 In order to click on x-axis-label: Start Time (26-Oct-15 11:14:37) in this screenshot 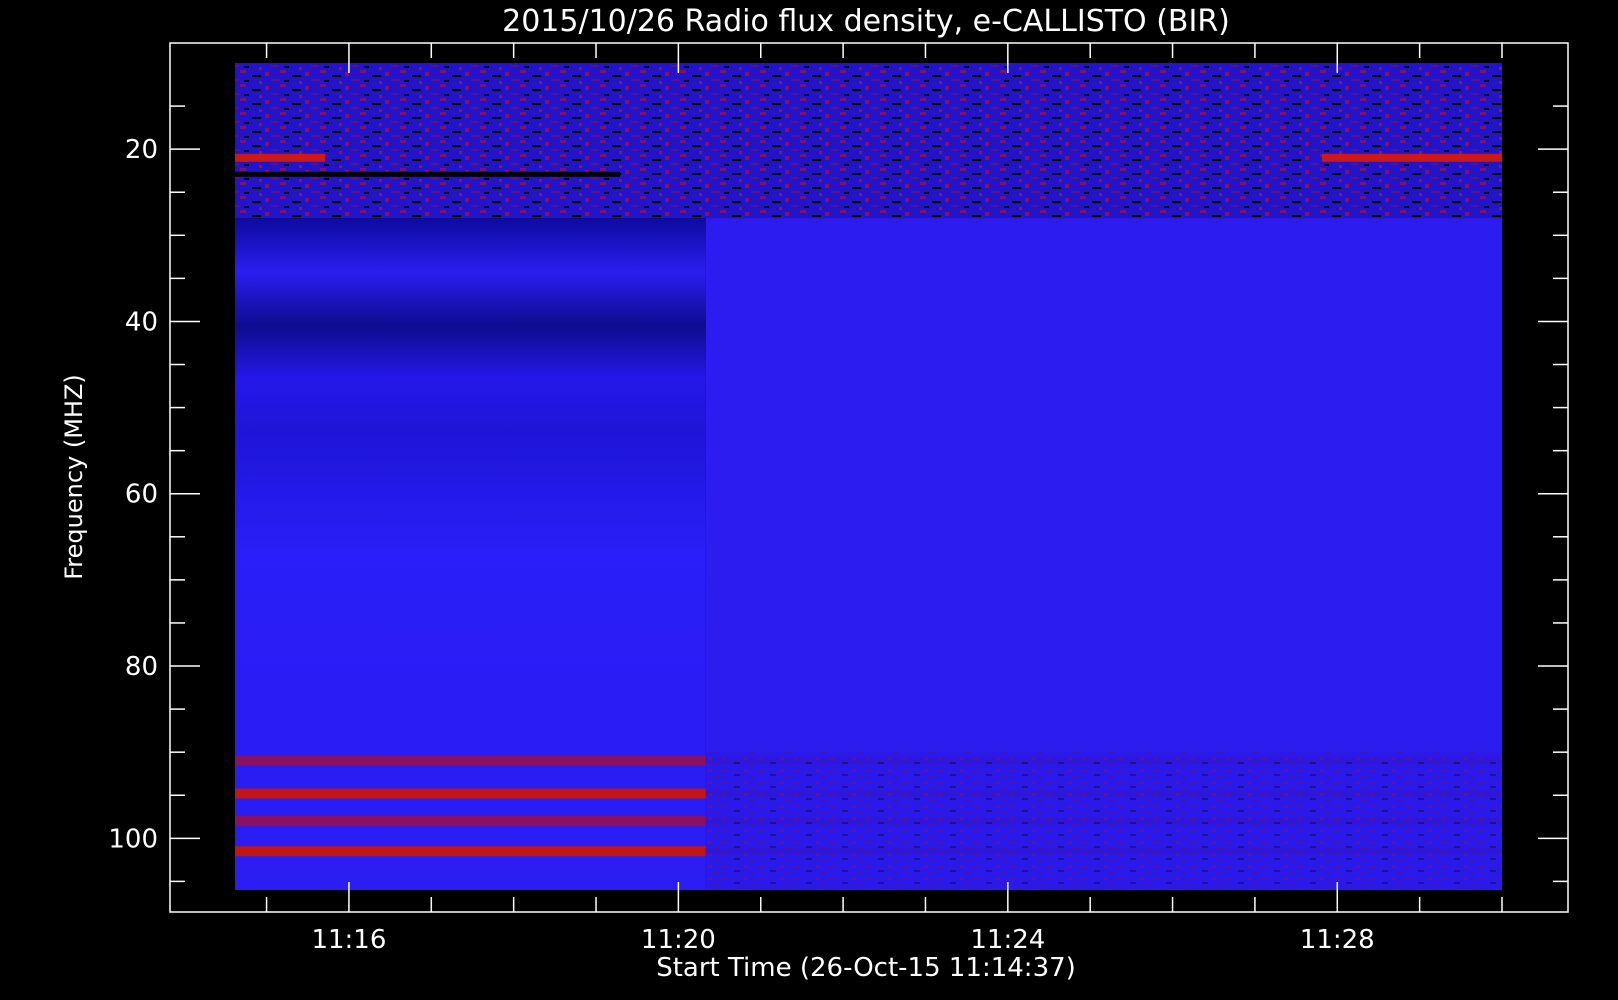, I will do `click(866, 968)`.